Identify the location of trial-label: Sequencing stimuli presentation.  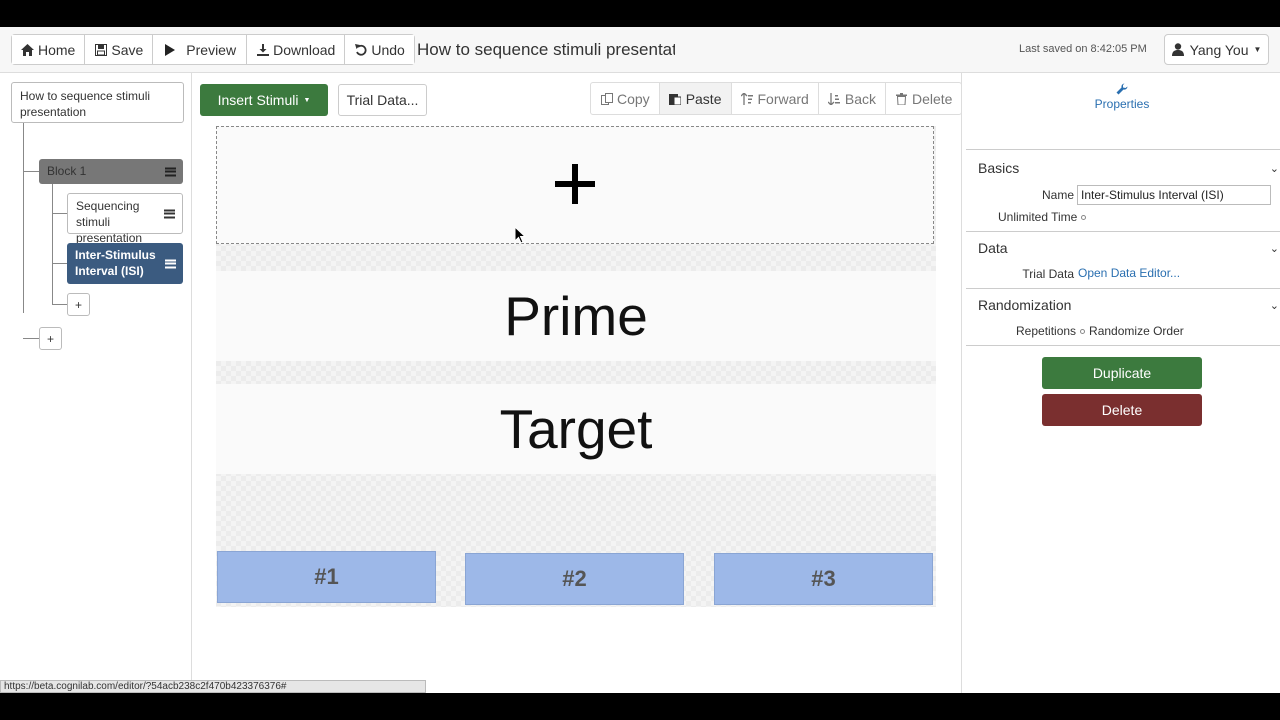
(109, 222).